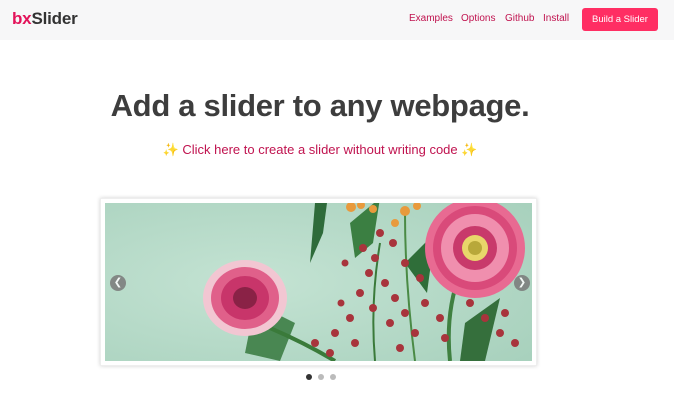  I want to click on brand-prefix: bx, so click(22, 18).